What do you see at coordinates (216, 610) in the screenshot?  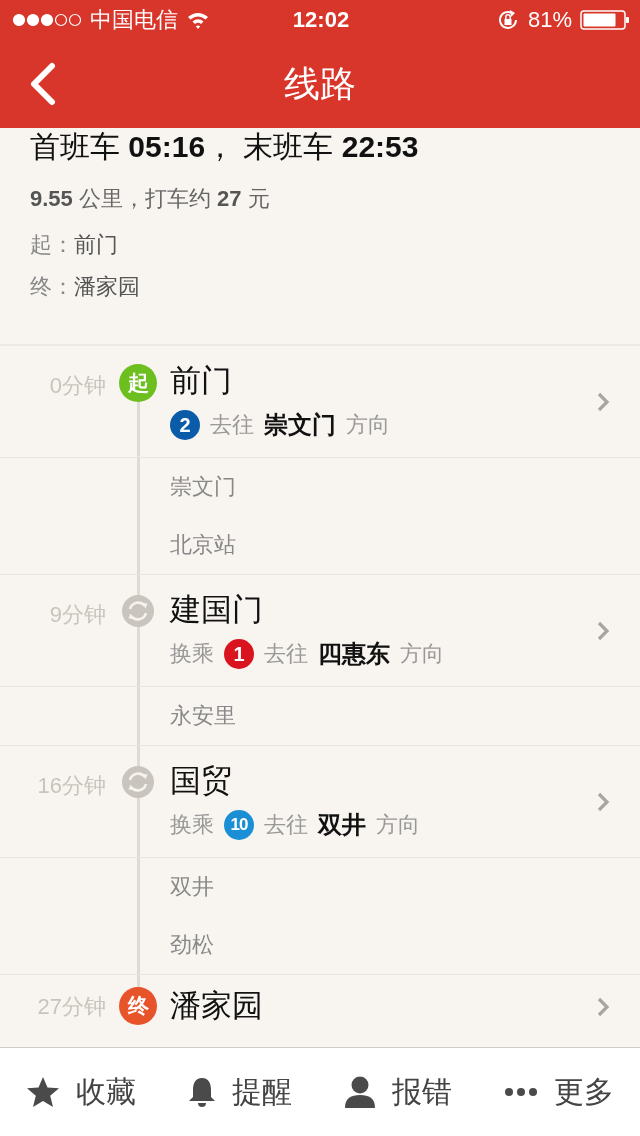 I see `station-name: 建国门` at bounding box center [216, 610].